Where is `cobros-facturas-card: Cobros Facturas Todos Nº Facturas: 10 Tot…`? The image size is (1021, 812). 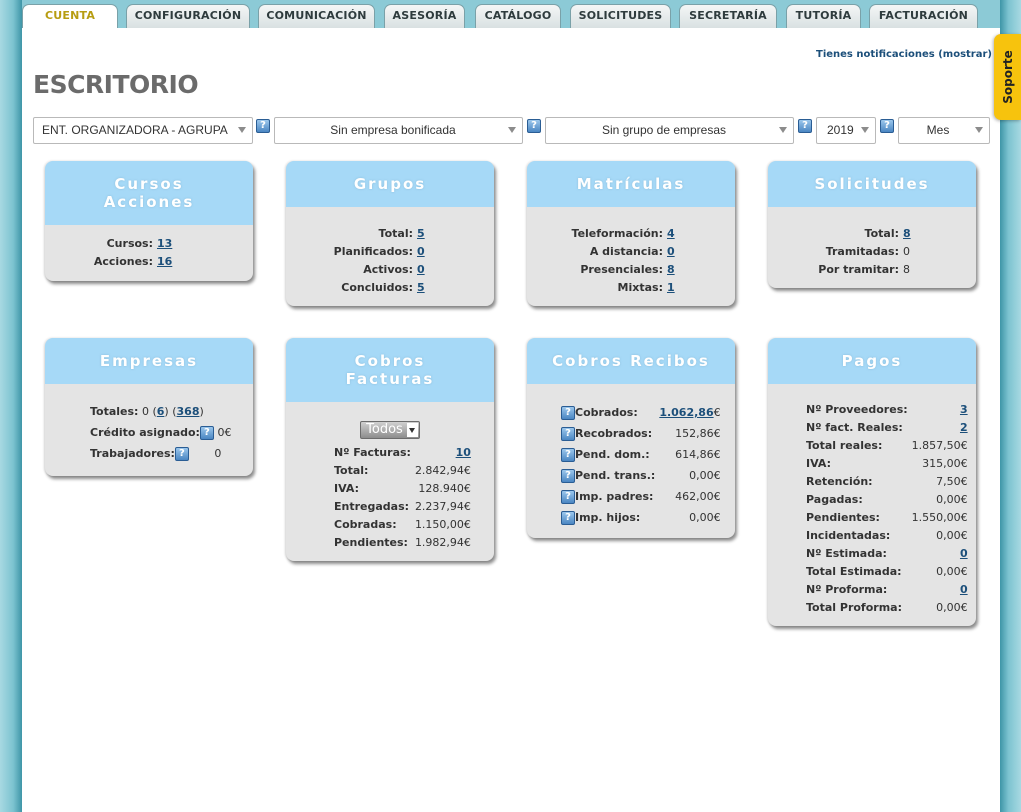 cobros-facturas-card: Cobros Facturas Todos Nº Facturas: 10 Tot… is located at coordinates (390, 449).